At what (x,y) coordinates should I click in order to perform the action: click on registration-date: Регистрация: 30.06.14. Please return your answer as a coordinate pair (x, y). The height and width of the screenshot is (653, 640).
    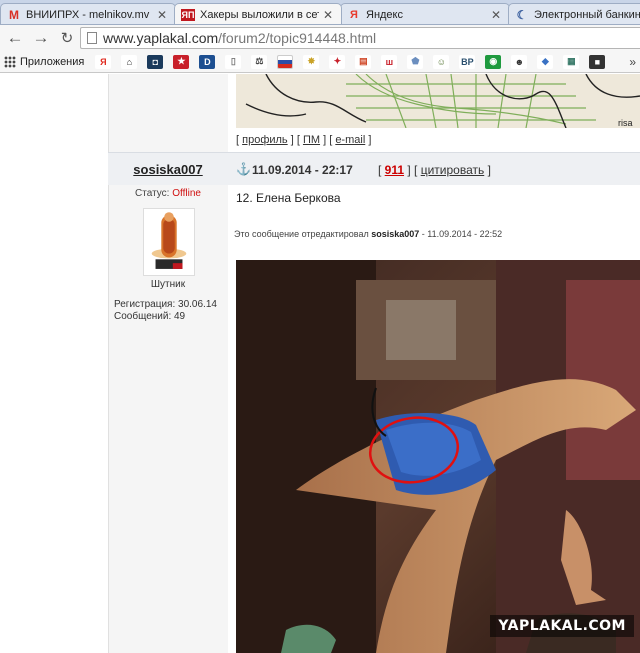
    Looking at the image, I should click on (165, 304).